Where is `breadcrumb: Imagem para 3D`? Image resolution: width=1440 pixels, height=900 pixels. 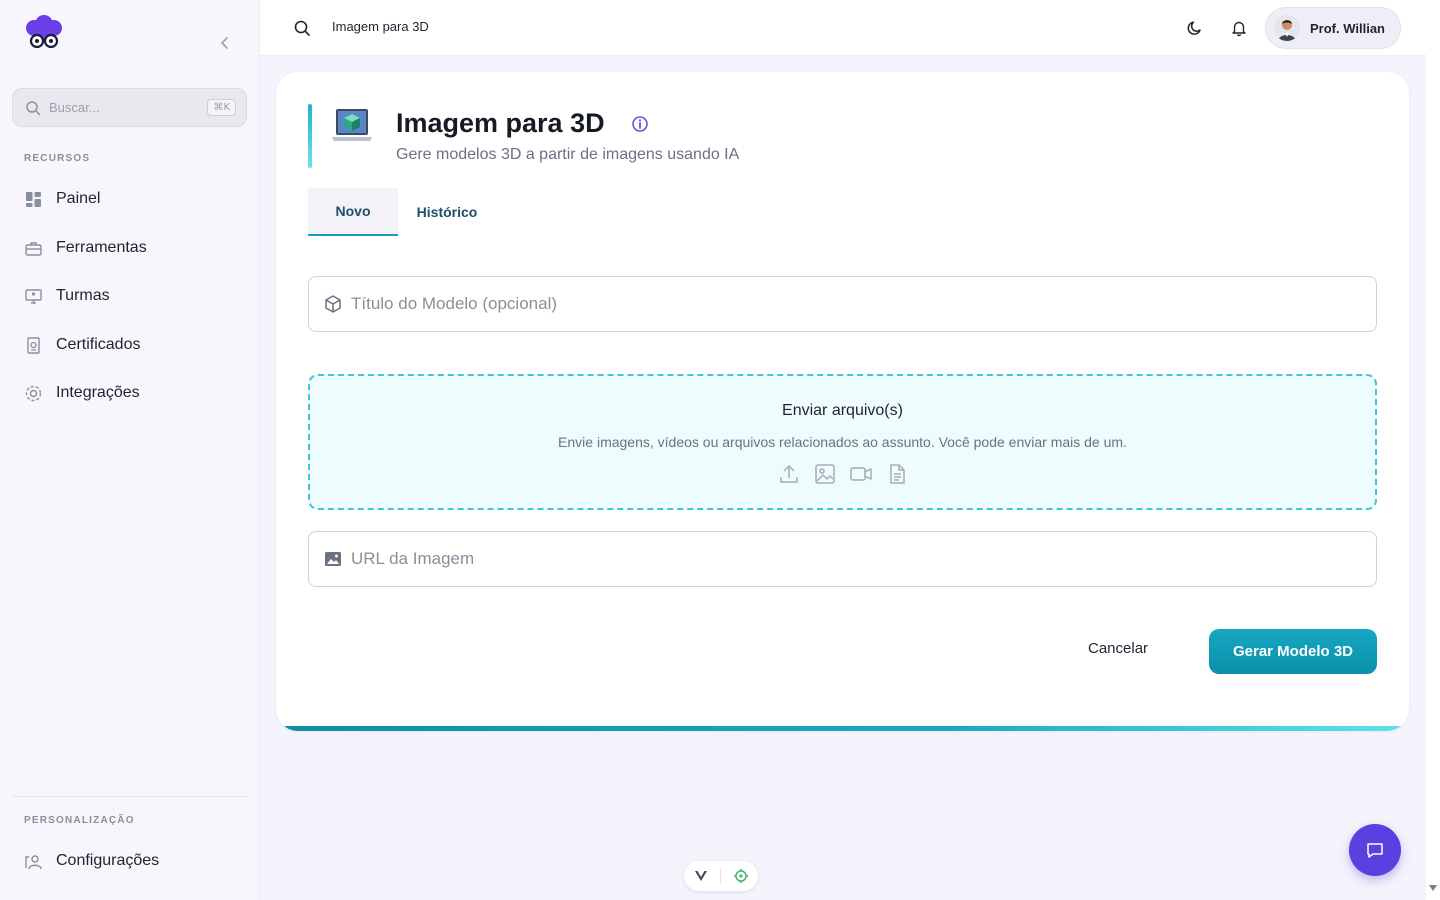 breadcrumb: Imagem para 3D is located at coordinates (380, 26).